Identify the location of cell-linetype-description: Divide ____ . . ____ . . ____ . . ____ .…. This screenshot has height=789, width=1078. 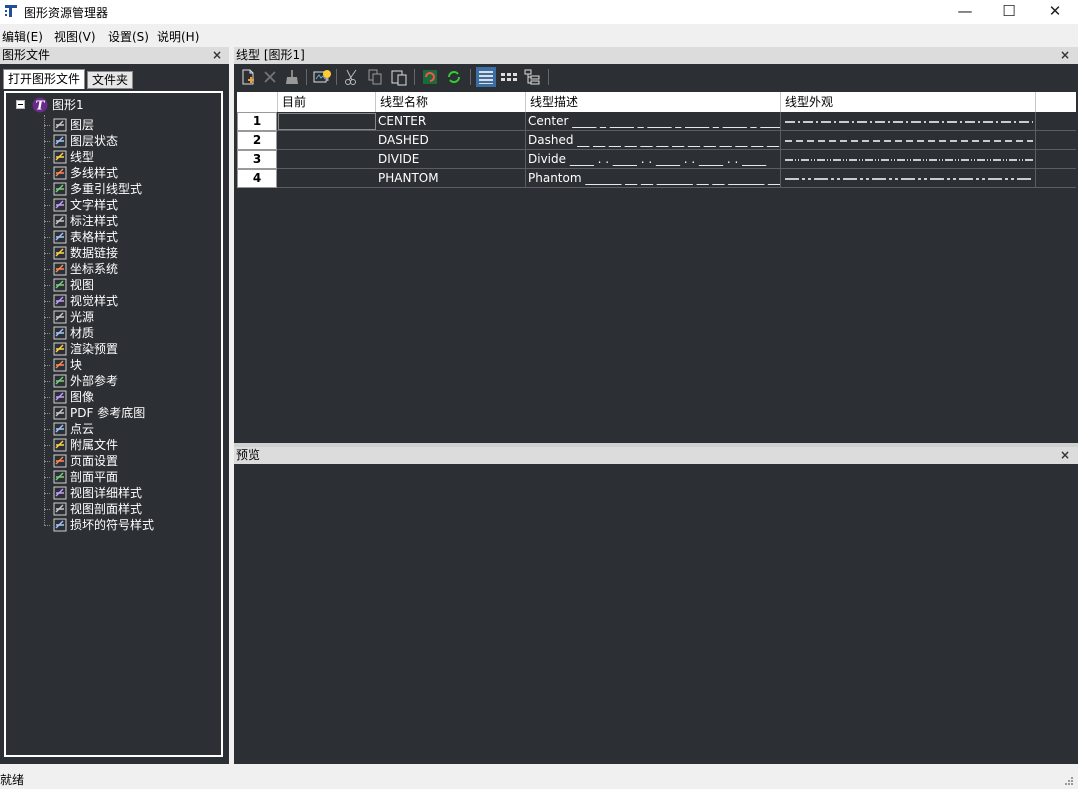
(653, 159).